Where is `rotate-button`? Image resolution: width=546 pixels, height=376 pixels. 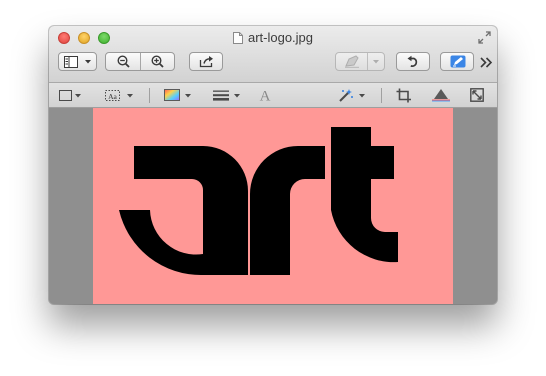
rotate-button is located at coordinates (413, 61).